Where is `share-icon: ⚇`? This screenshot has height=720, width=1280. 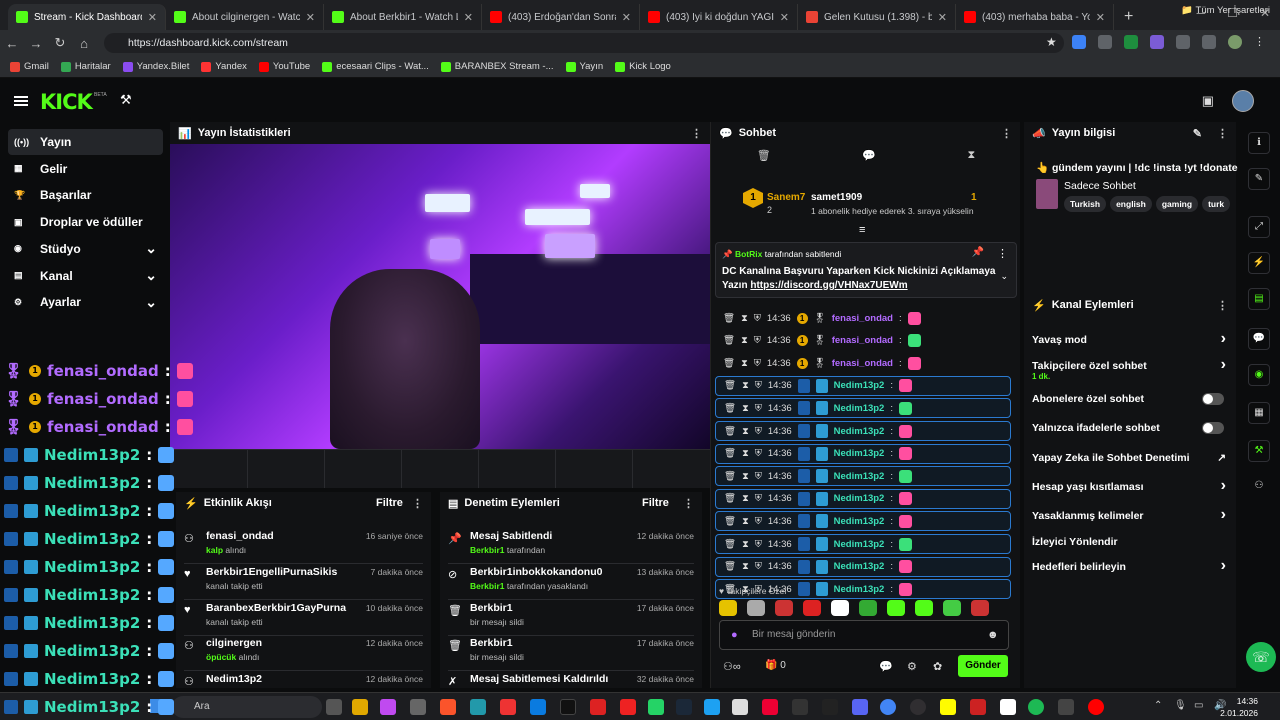 share-icon: ⚇ is located at coordinates (1259, 487).